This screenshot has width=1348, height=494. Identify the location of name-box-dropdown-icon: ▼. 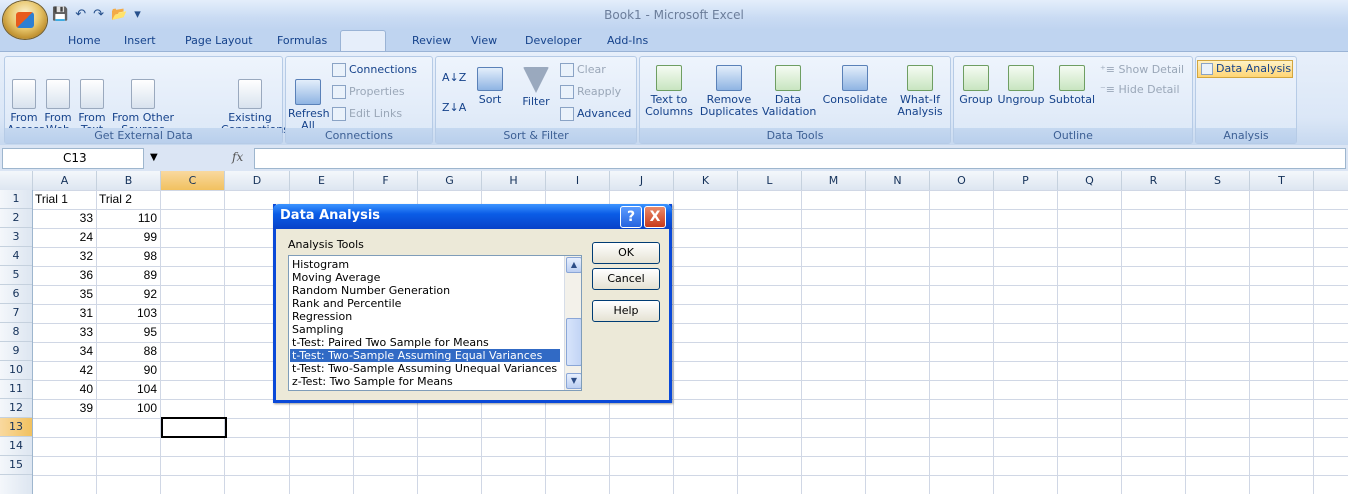
(156, 157).